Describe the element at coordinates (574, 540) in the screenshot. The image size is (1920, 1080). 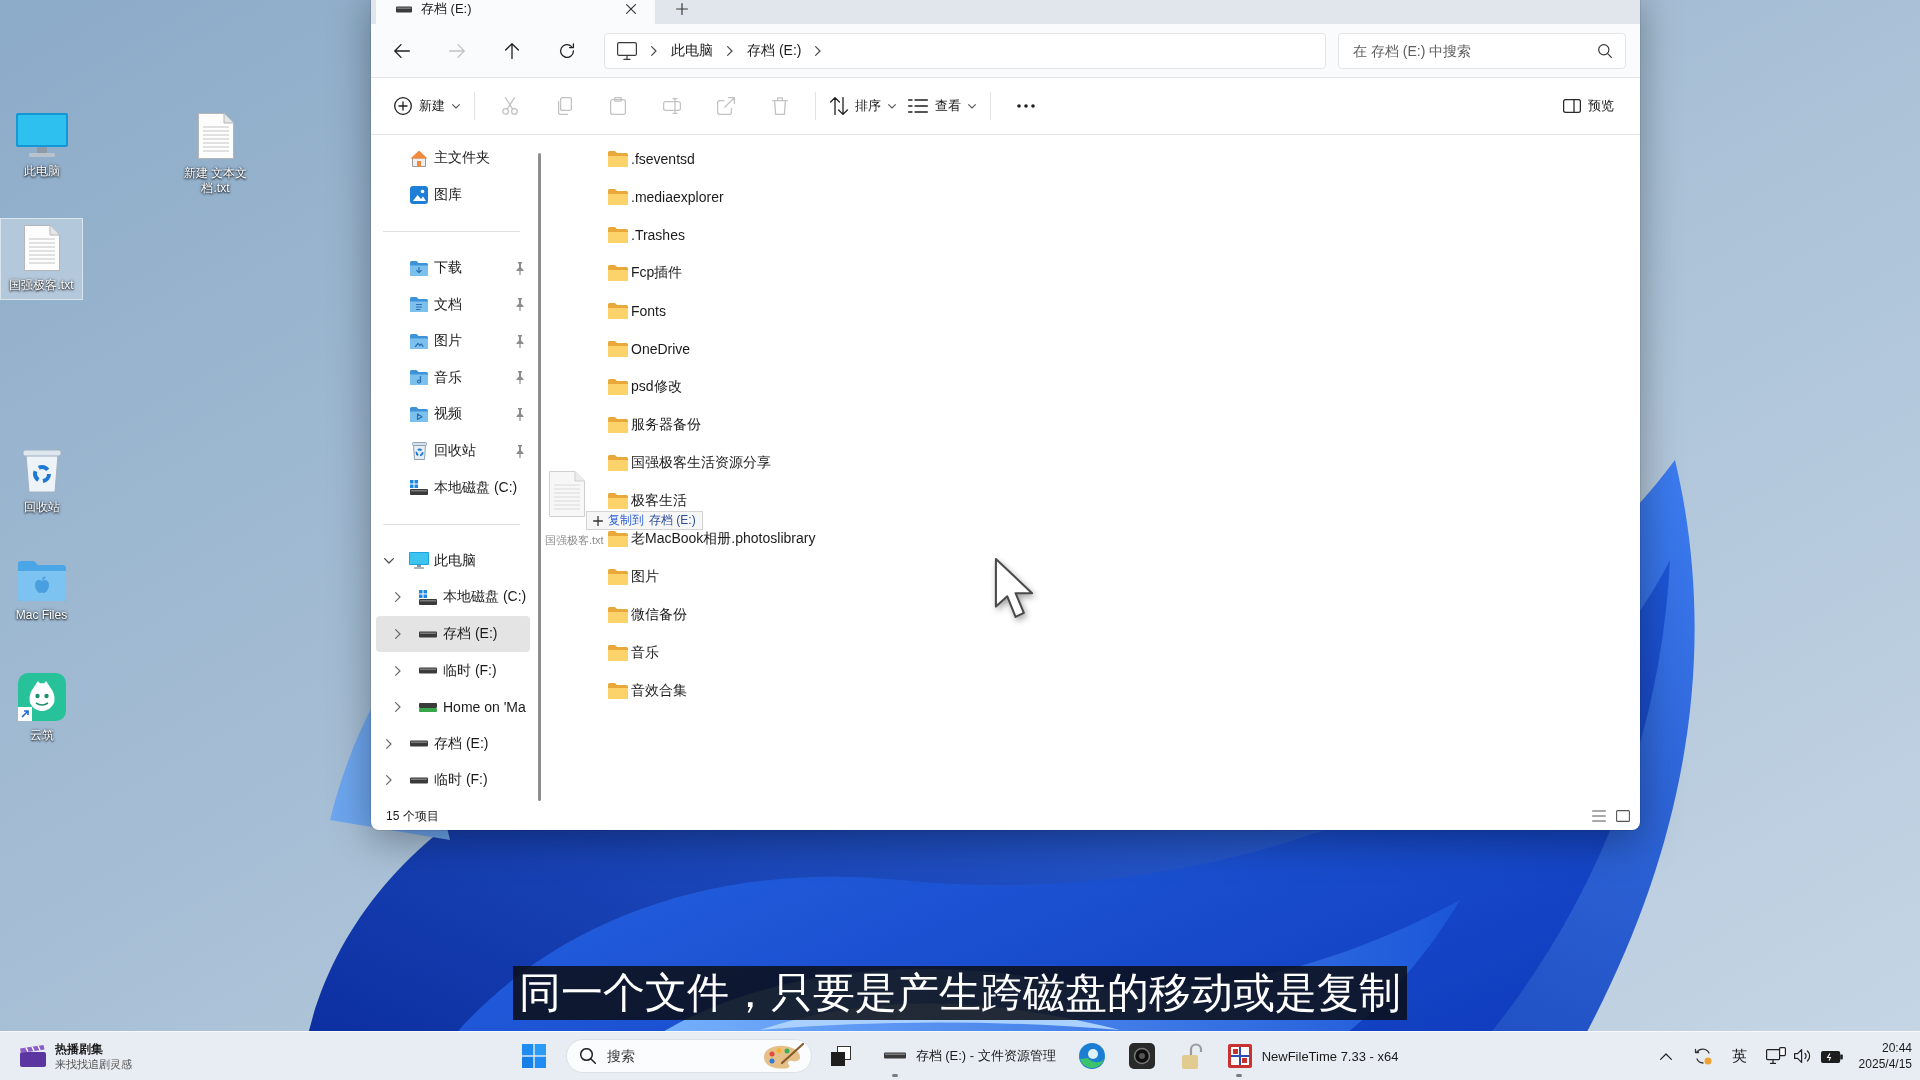
I see `drag-file-label: 国强极客.txt` at that location.